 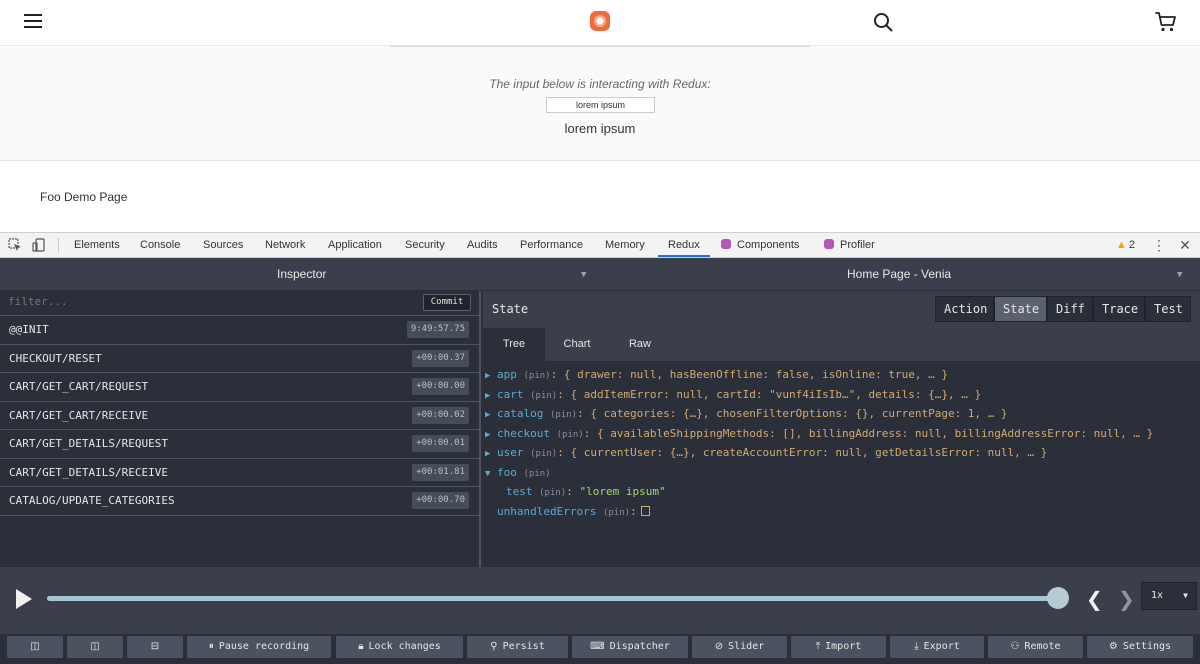 I want to click on venia-logo-icon, so click(x=600, y=21).